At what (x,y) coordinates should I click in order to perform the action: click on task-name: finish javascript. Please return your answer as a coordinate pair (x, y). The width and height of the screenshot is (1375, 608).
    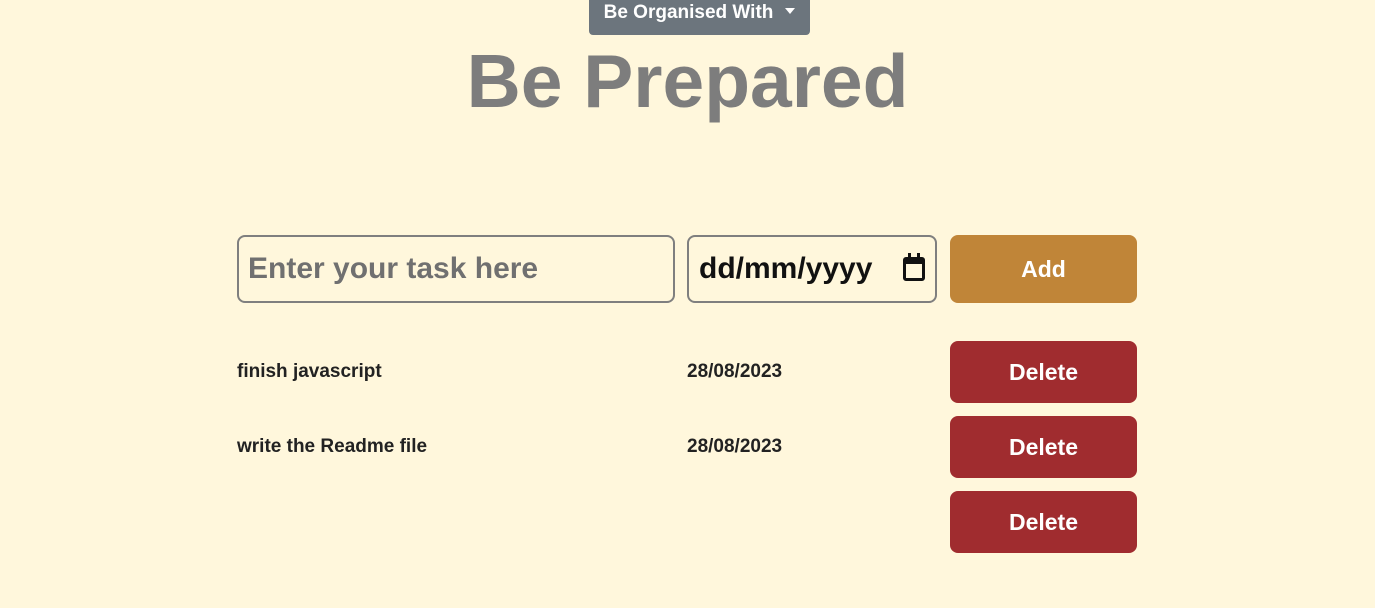
    Looking at the image, I should click on (309, 371).